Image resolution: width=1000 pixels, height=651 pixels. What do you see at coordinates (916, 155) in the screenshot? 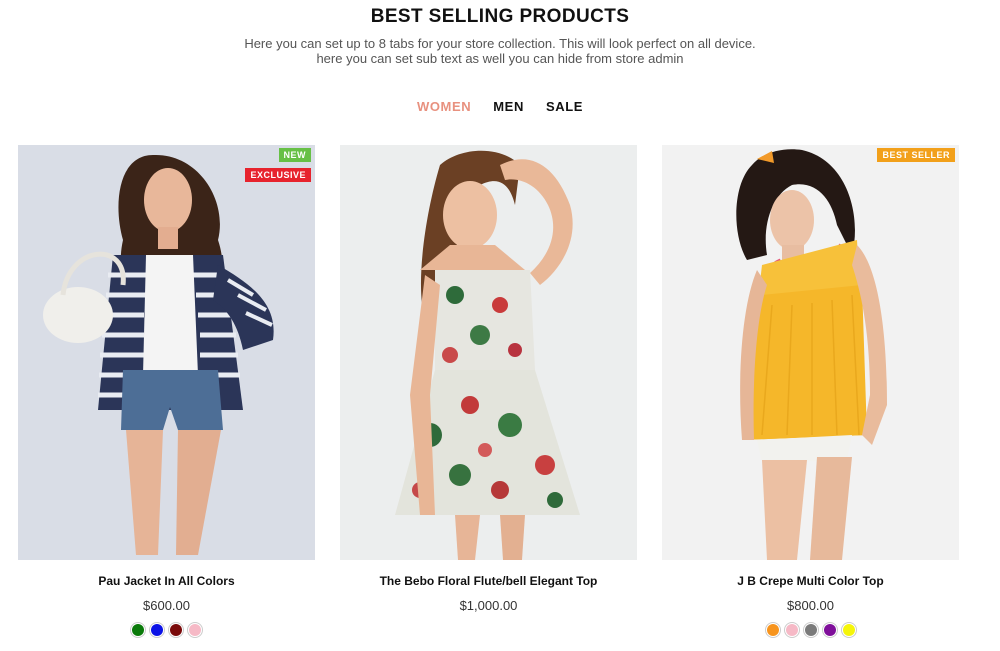
I see `badge-best-seller: BEST SELLER` at bounding box center [916, 155].